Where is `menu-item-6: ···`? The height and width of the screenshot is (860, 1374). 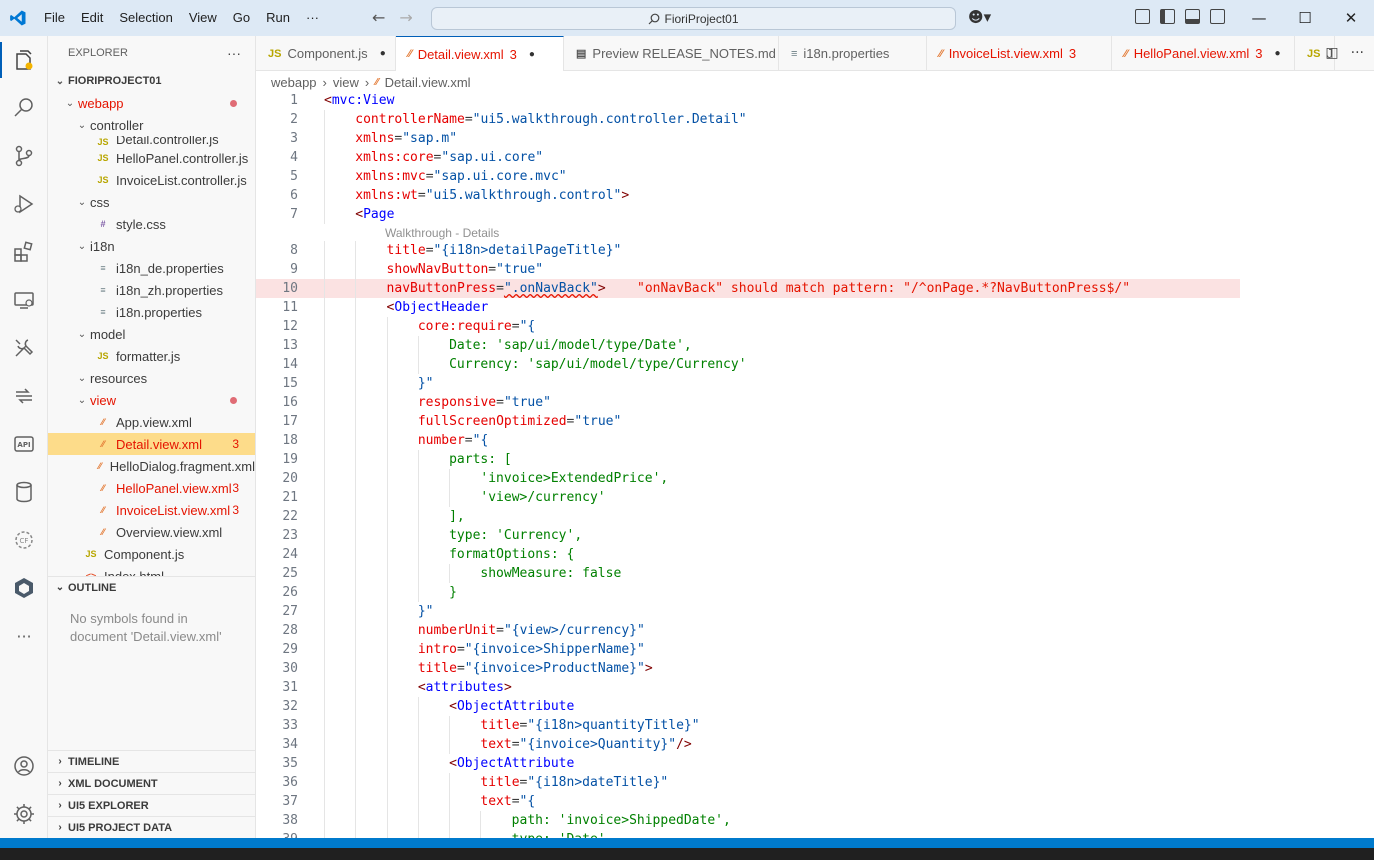
menu-item-6: ··· is located at coordinates (312, 18).